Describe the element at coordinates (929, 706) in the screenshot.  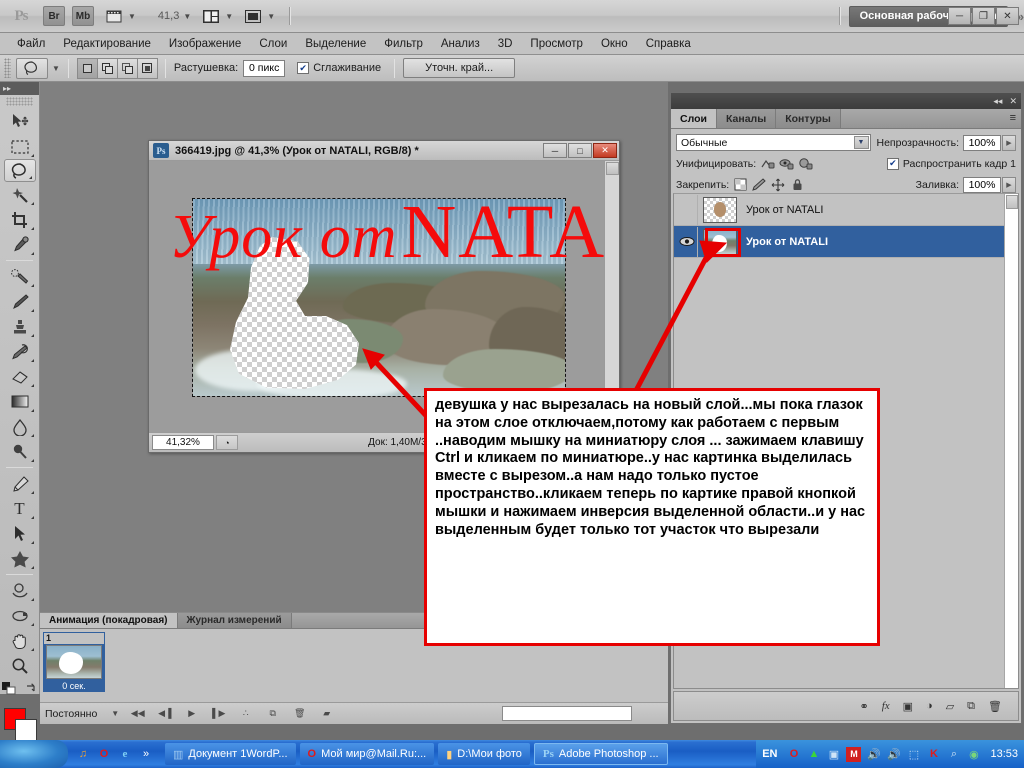
I see `new-adjustment-layer-icon: ◑` at that location.